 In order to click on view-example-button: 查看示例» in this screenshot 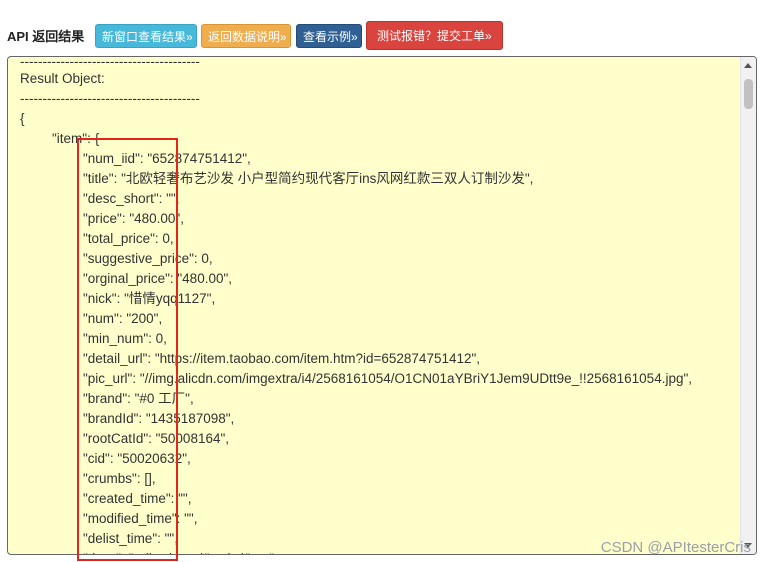, I will do `click(329, 36)`.